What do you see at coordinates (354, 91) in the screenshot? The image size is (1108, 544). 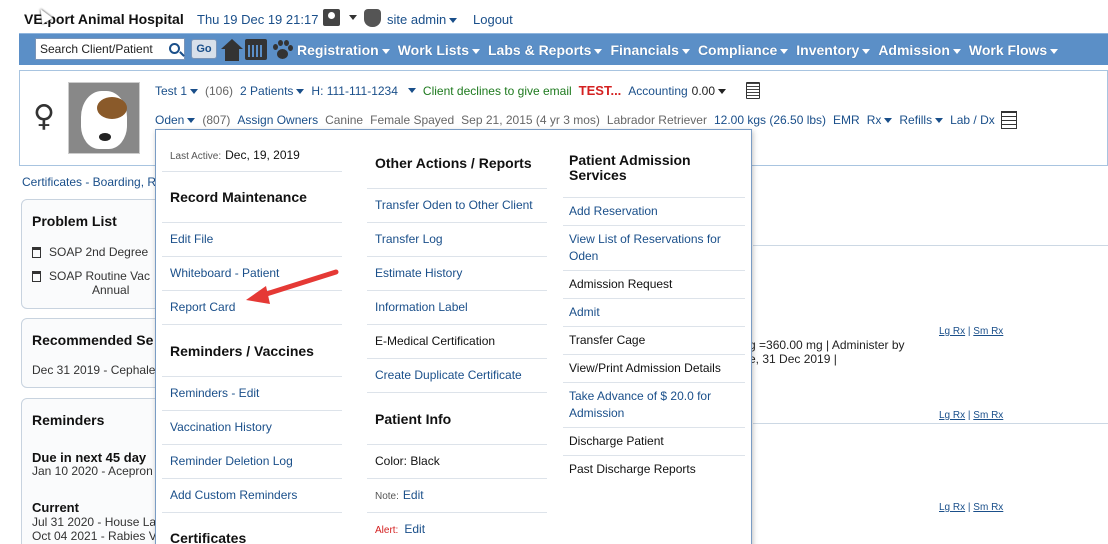 I see `phone-link: H: 111-111-1234` at bounding box center [354, 91].